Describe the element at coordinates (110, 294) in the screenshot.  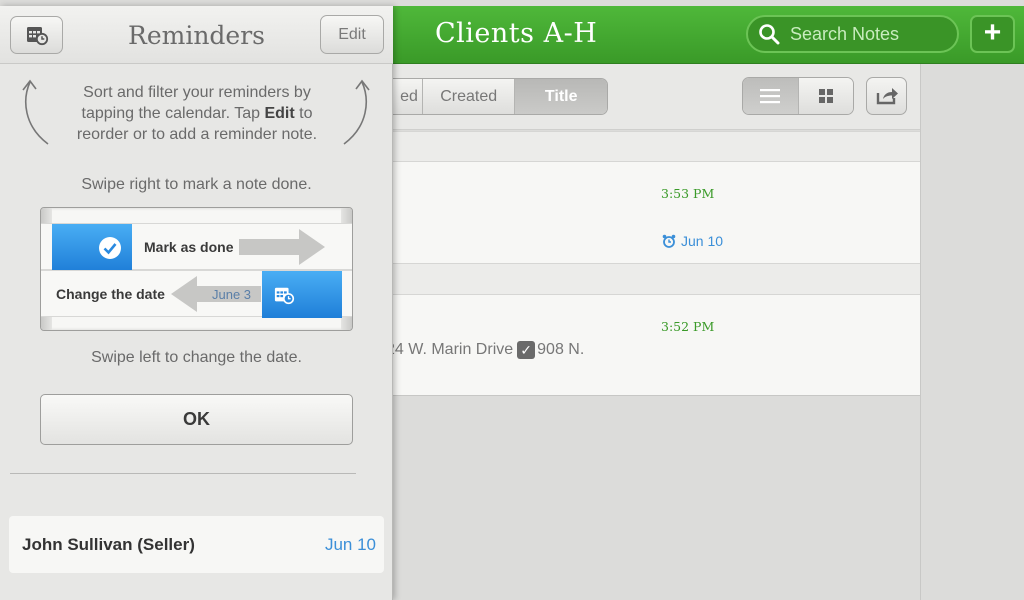
I see `demo-change-label: Change the date` at that location.